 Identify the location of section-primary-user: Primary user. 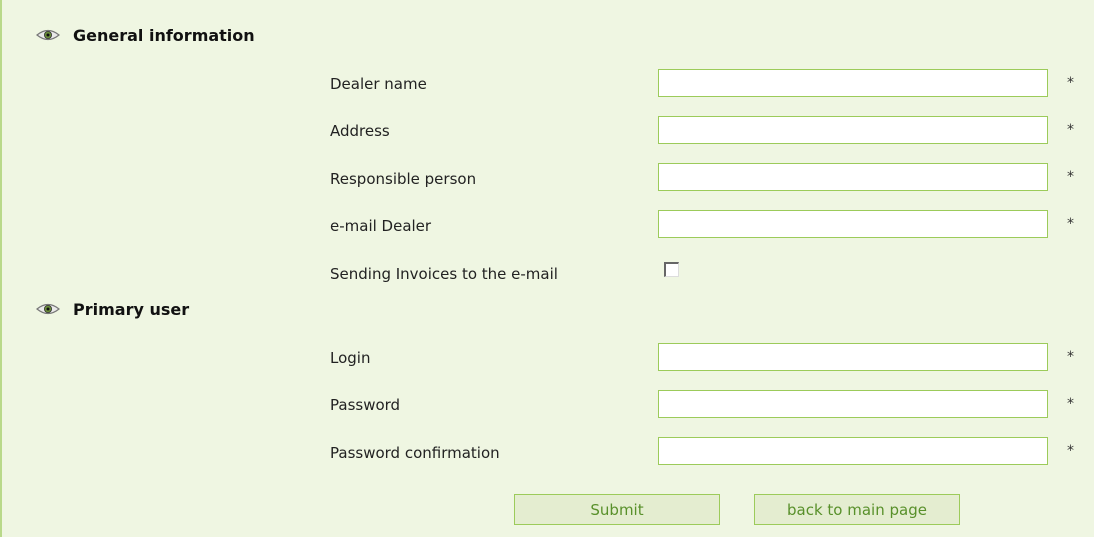
(112, 309).